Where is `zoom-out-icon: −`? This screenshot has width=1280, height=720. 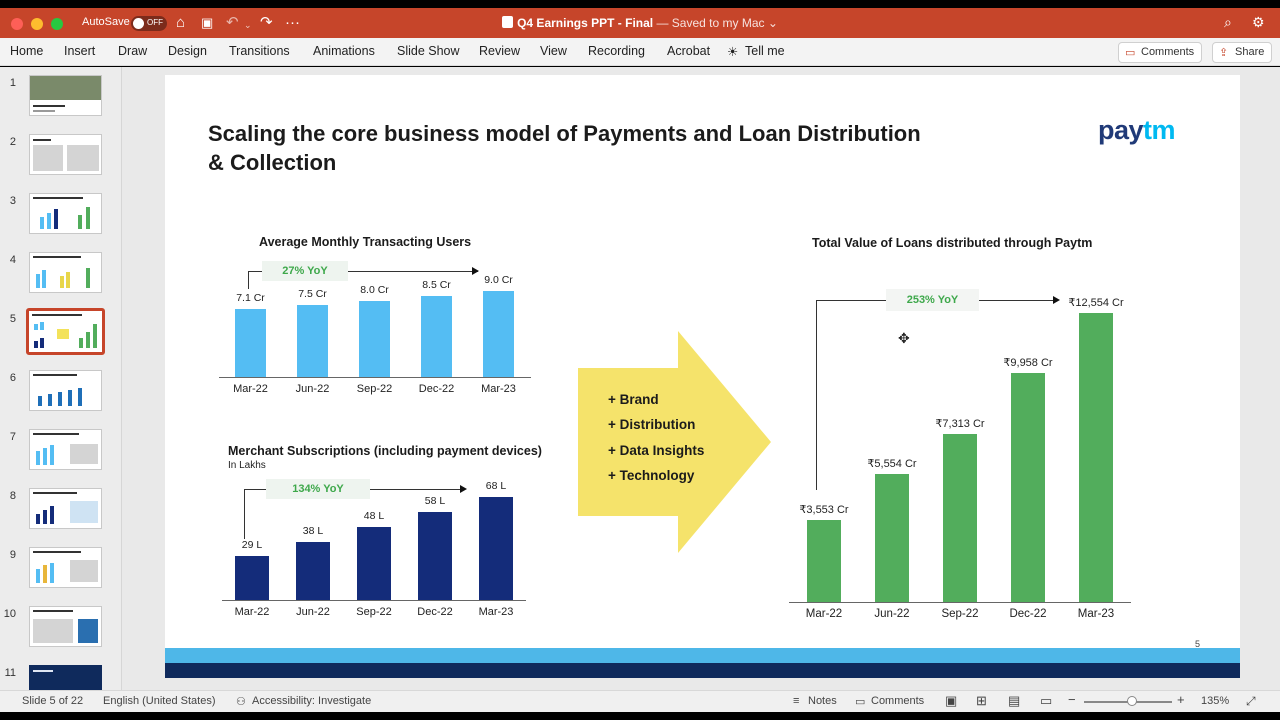 zoom-out-icon: − is located at coordinates (1072, 699).